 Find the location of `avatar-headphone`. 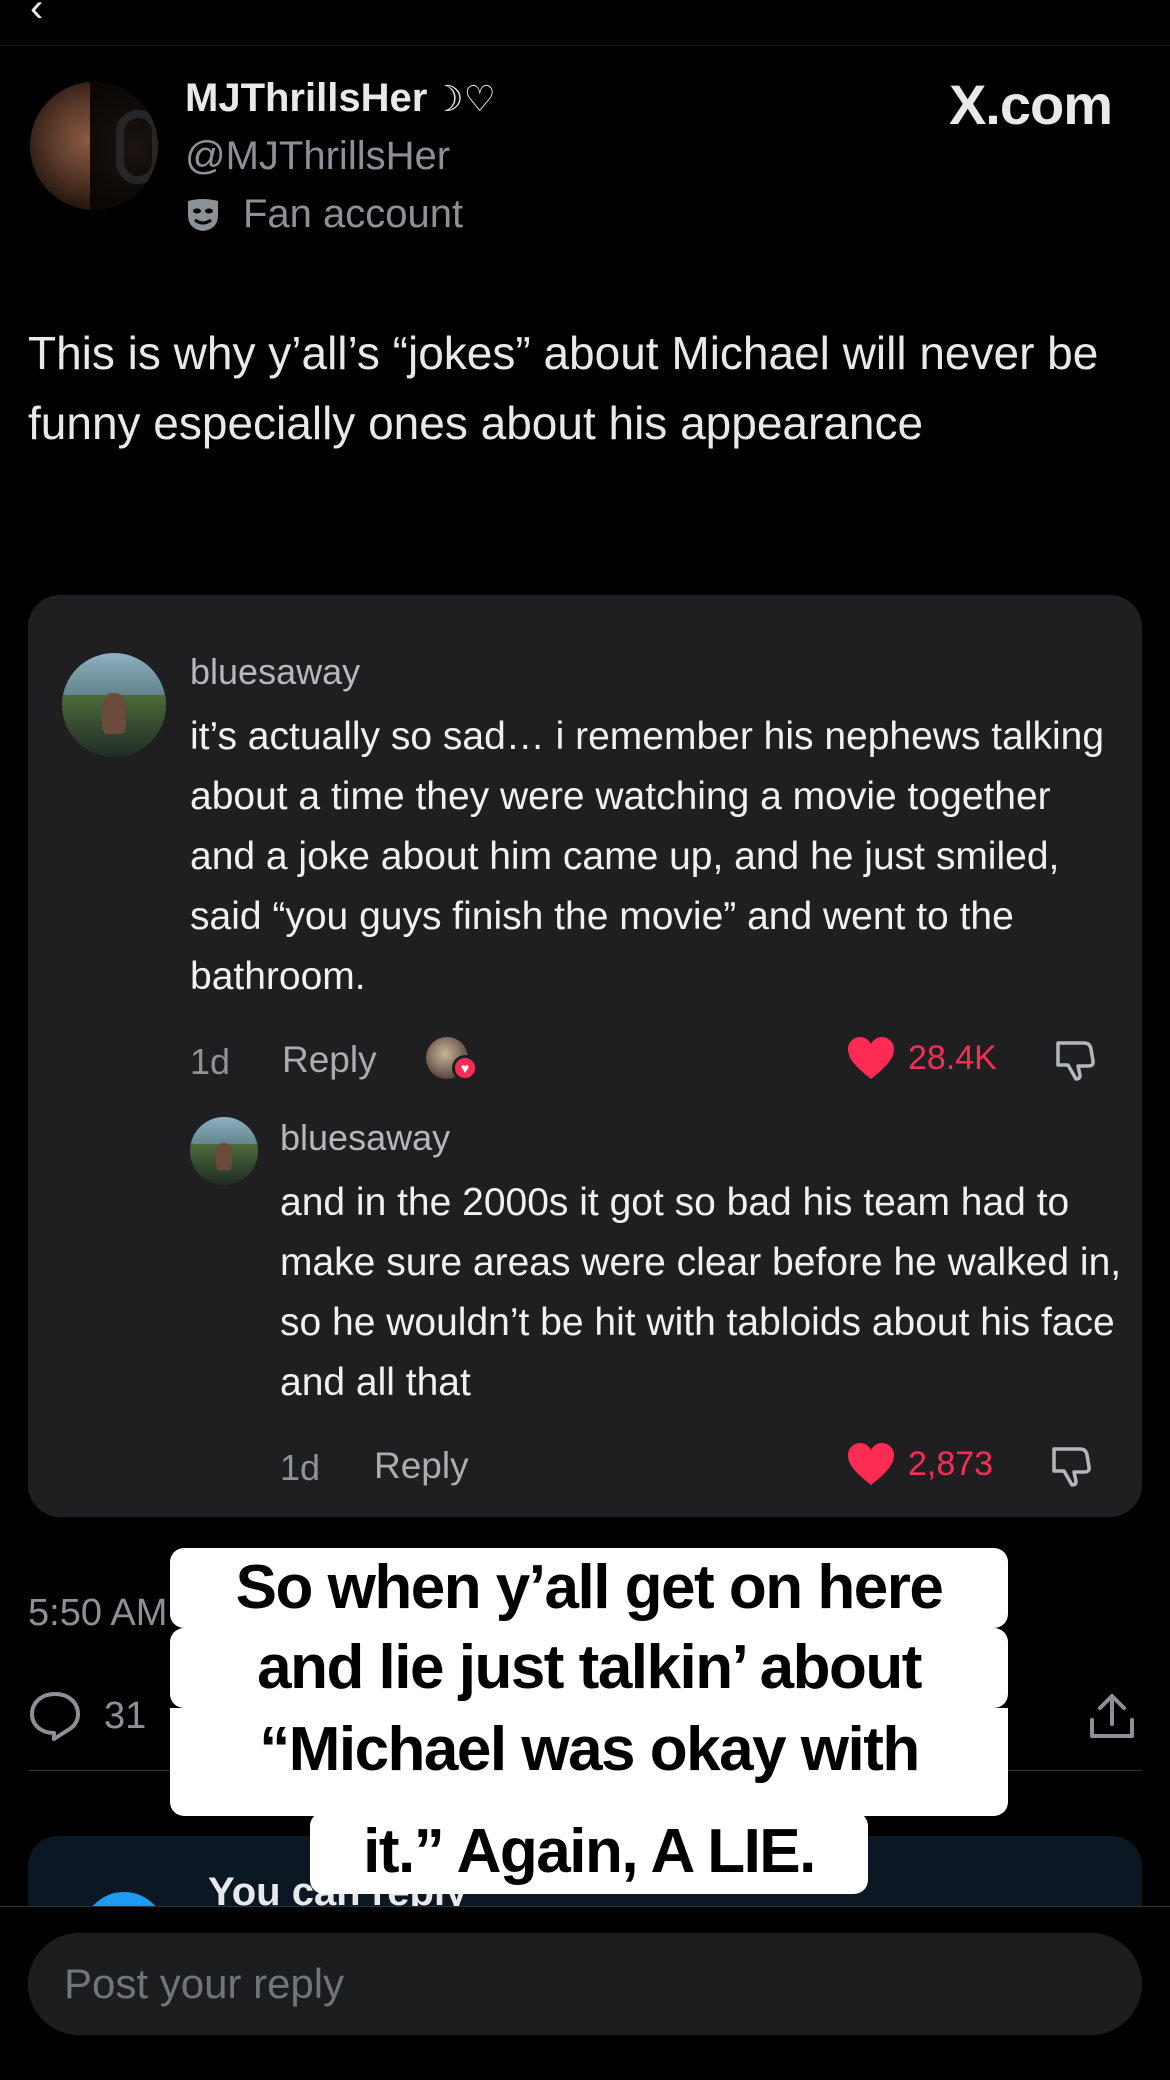

avatar-headphone is located at coordinates (137, 147).